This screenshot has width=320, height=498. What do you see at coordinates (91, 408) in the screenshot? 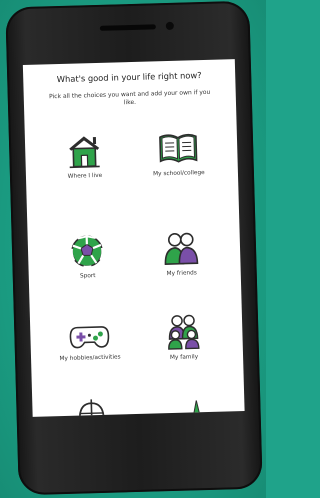
I see `partial-next-icon-left` at bounding box center [91, 408].